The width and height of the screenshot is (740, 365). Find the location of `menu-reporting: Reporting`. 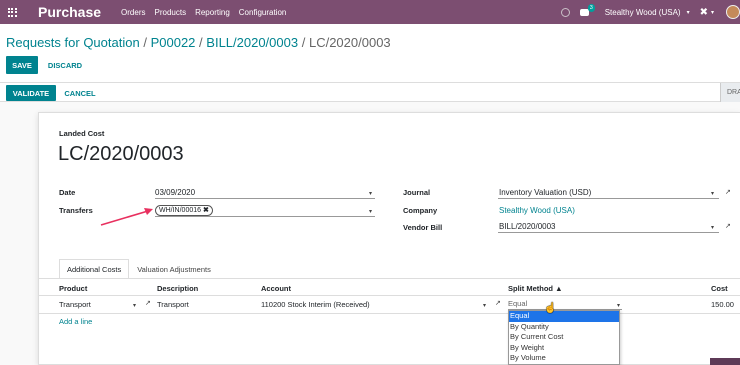

menu-reporting: Reporting is located at coordinates (212, 12).